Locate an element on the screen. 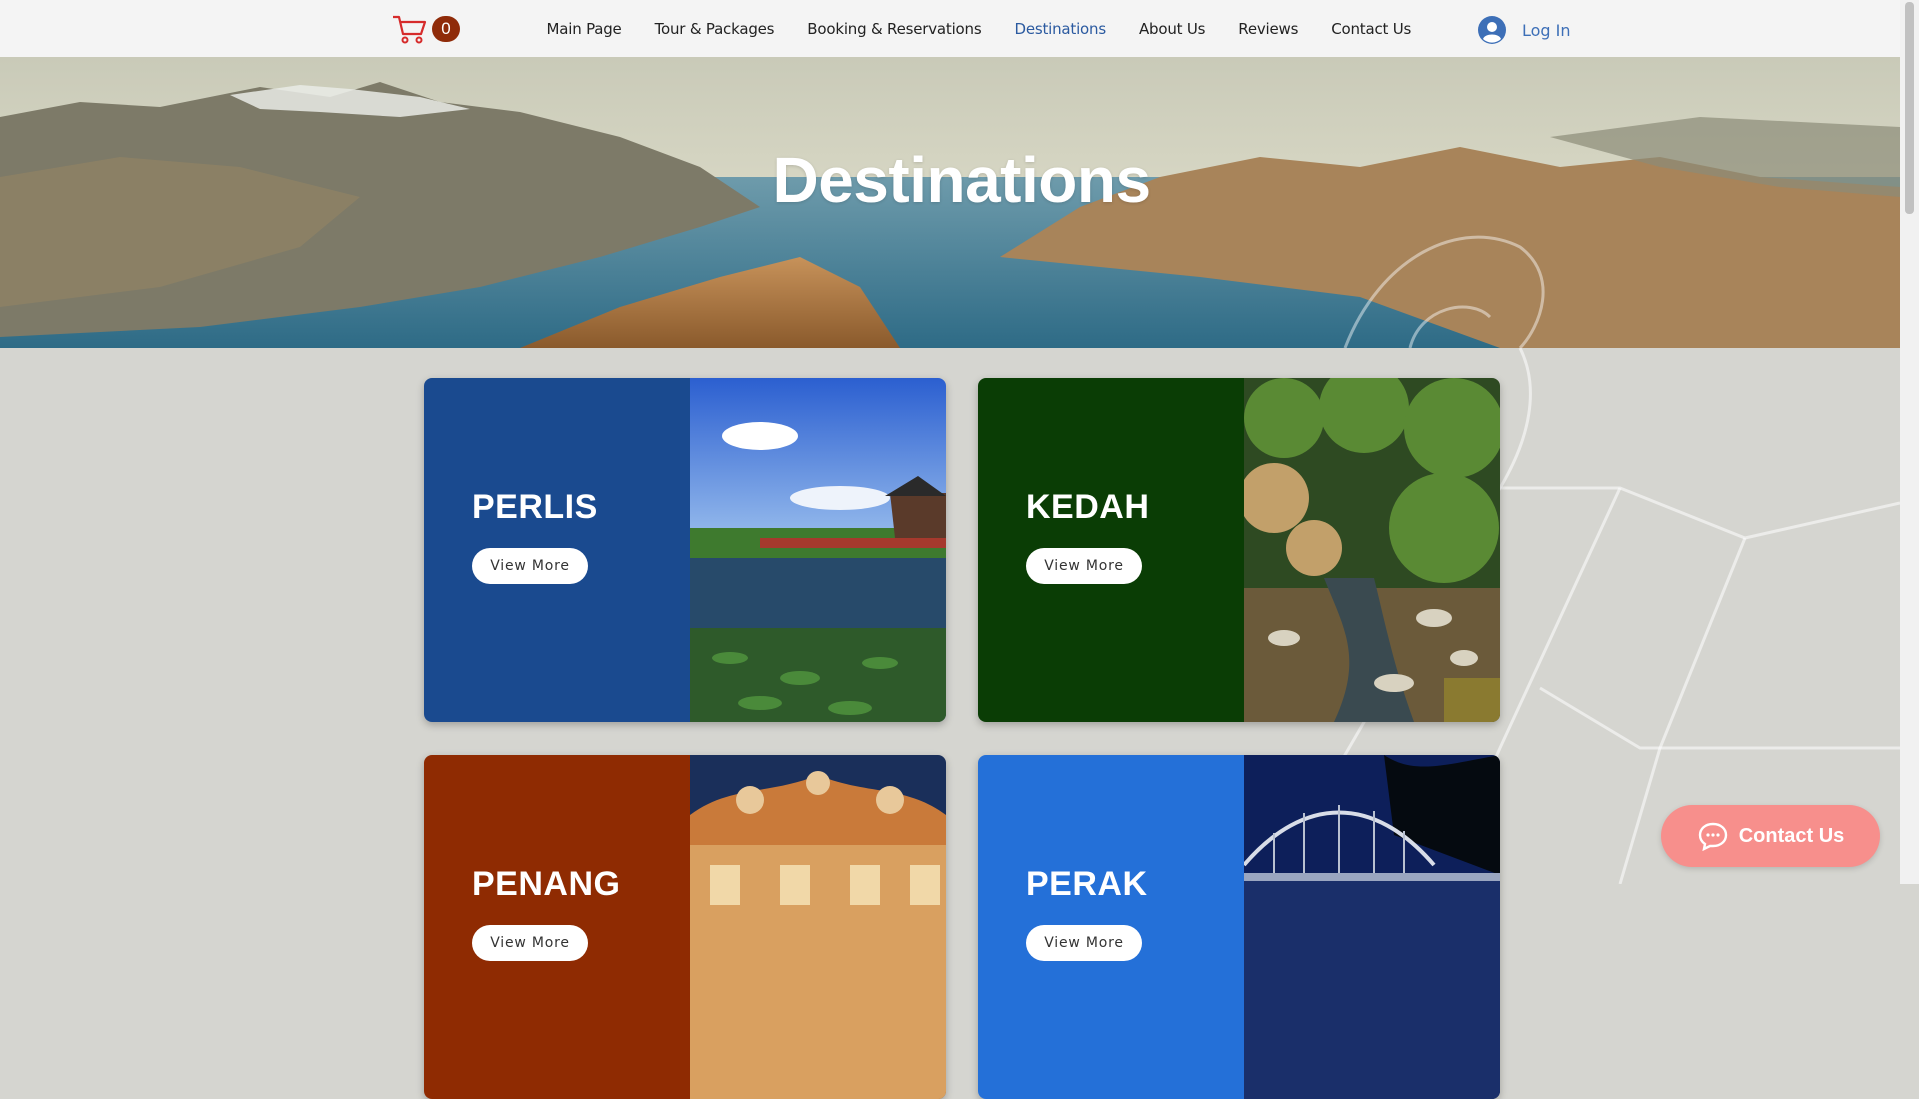 This screenshot has height=1099, width=1919. login-button: Log In is located at coordinates (1524, 30).